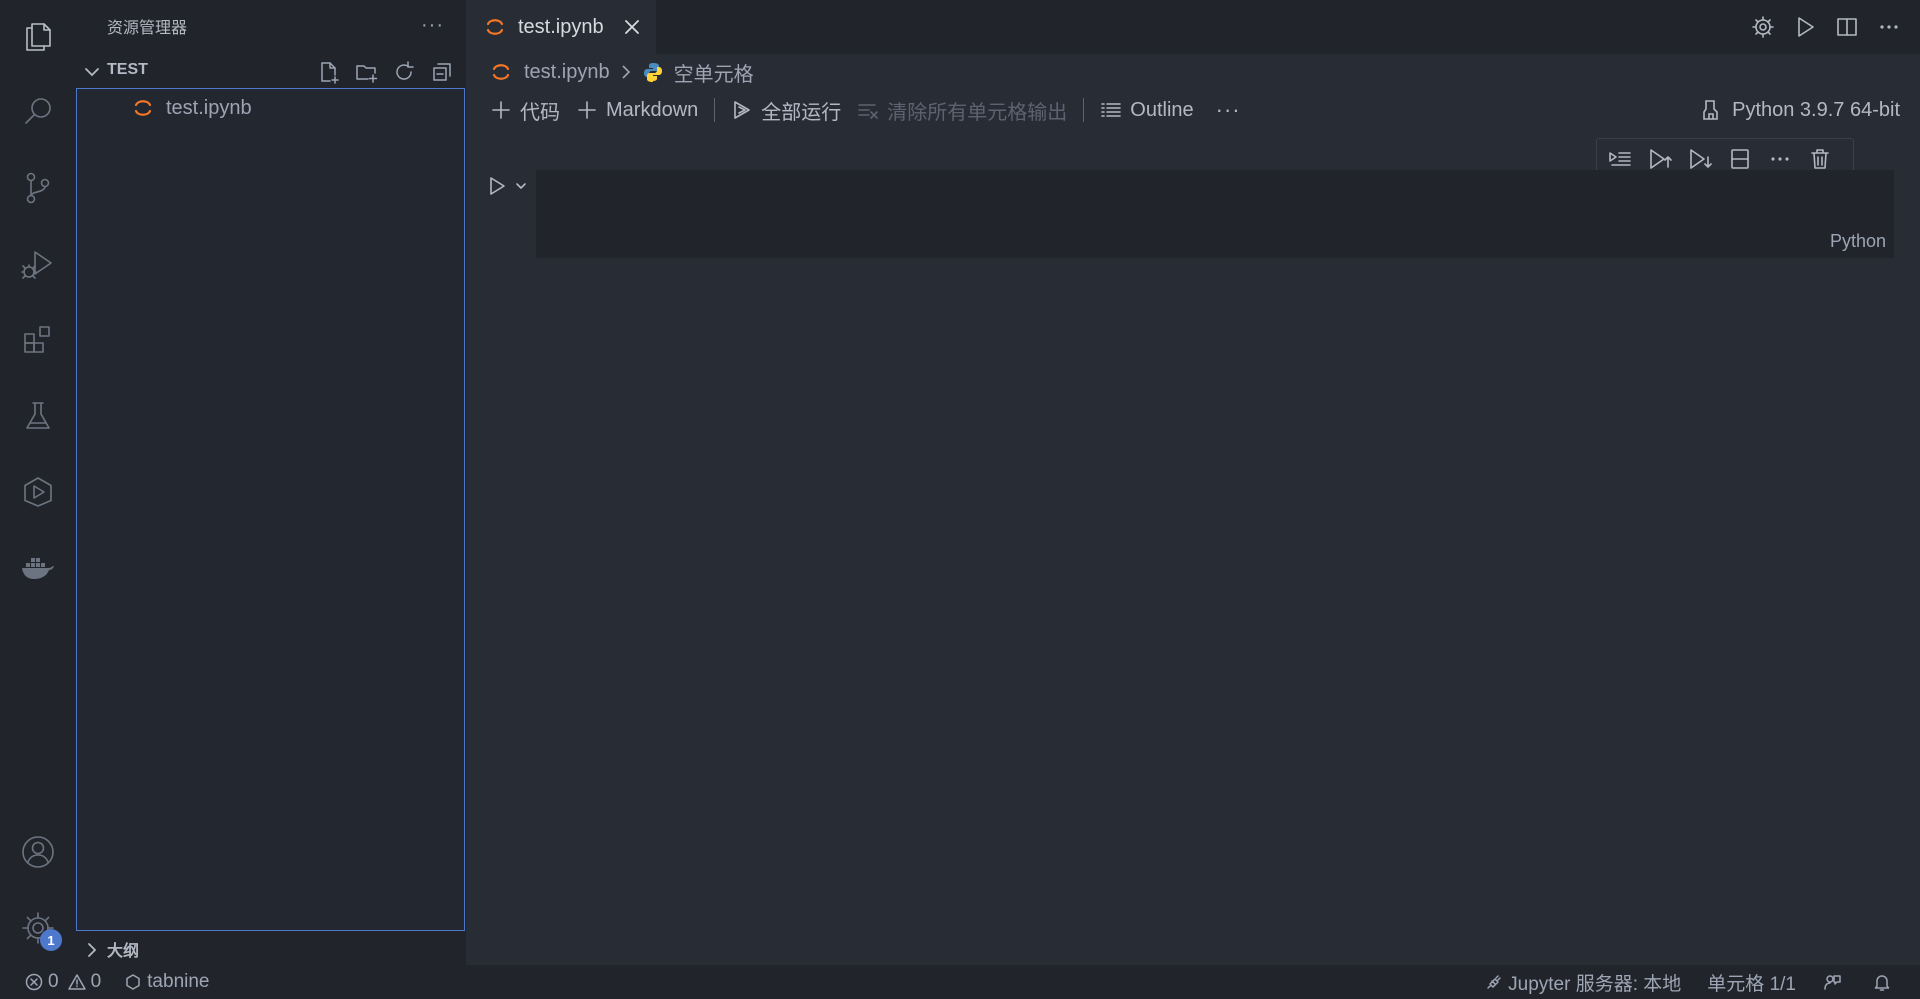  I want to click on add-code-button: 代码, so click(525, 110).